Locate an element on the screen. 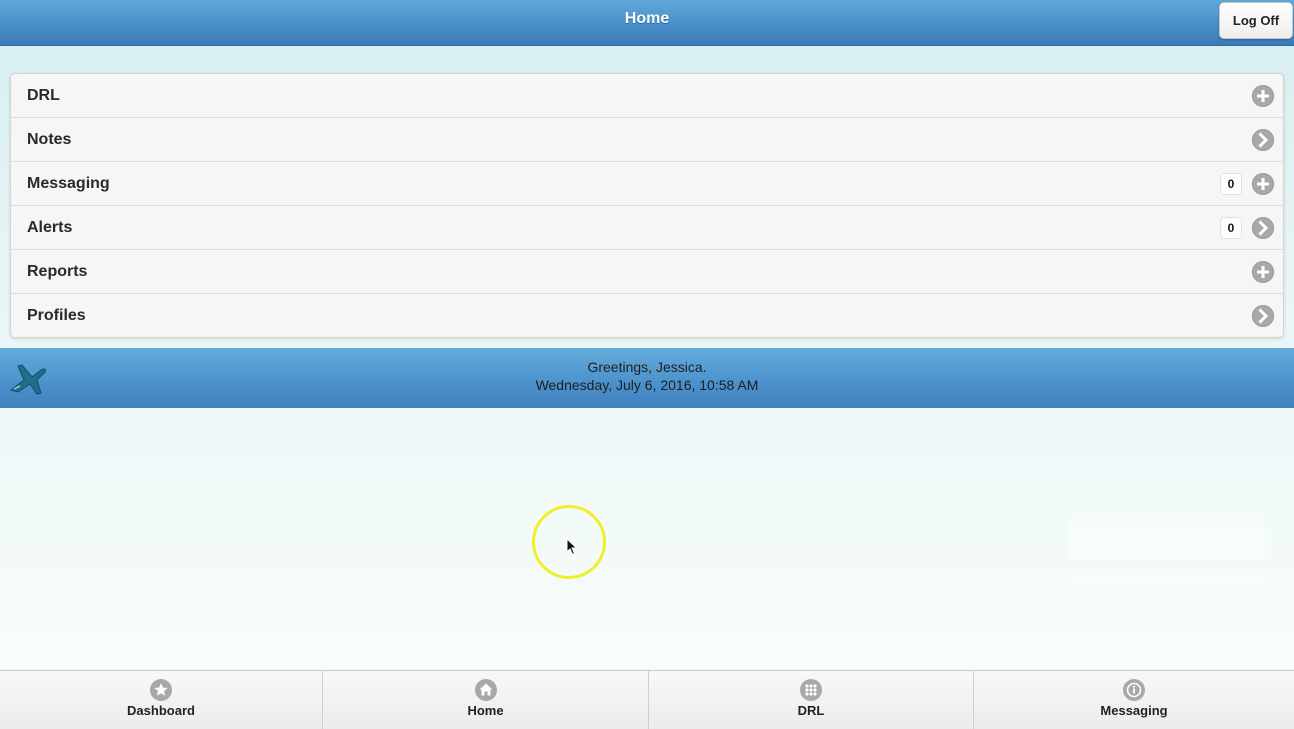 Image resolution: width=1294 pixels, height=729 pixels. menu-item-label: Messaging is located at coordinates (68, 183).